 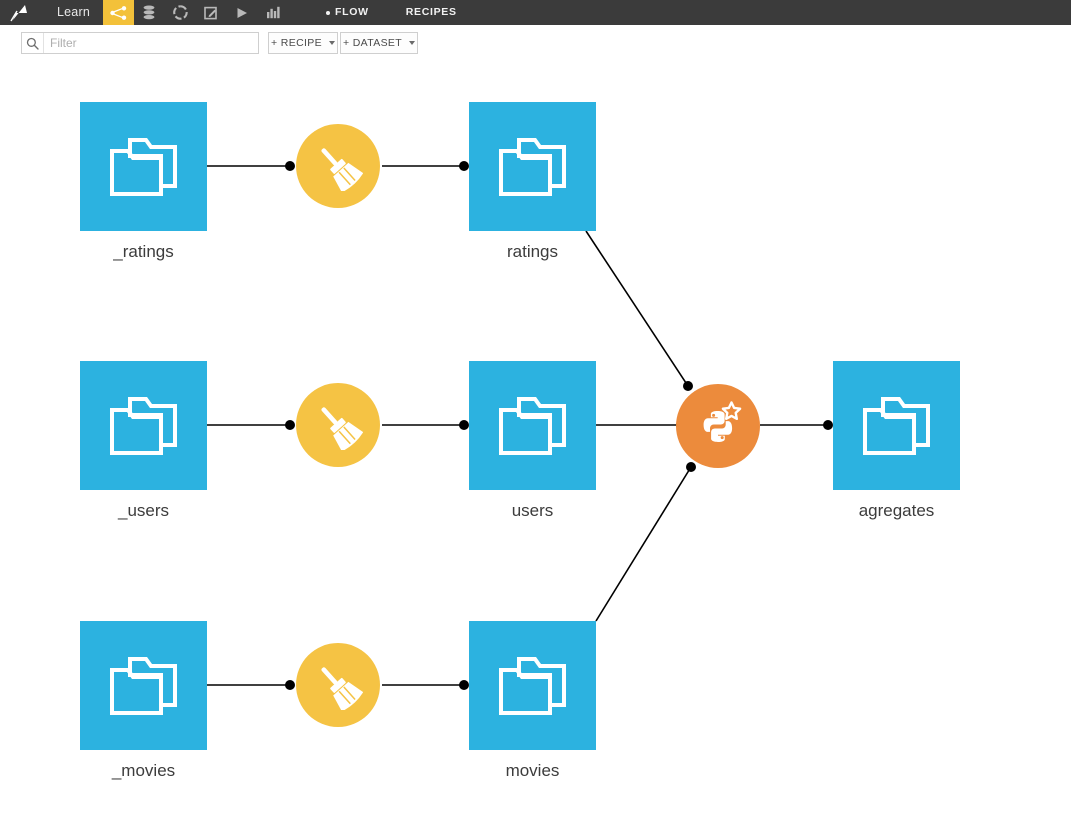 I want to click on nav-datasets-icon-button, so click(x=149, y=12).